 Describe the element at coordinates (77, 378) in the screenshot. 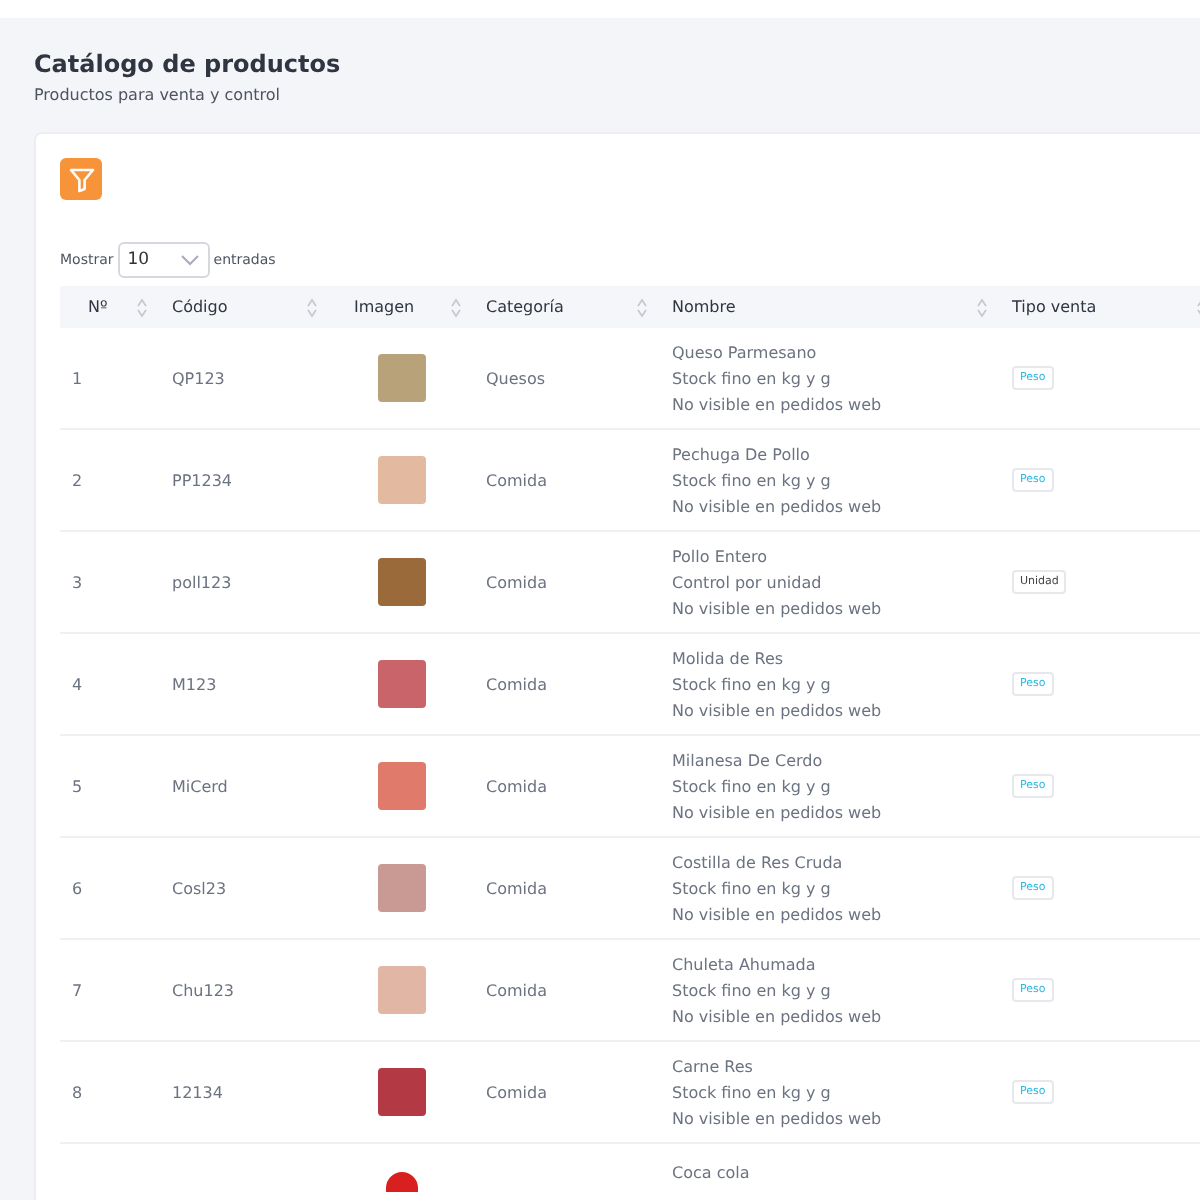

I see `row-number: 1` at that location.